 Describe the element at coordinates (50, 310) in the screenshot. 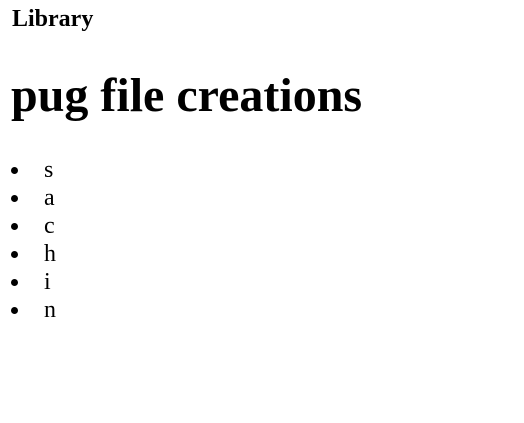

I see `list-item-label: n` at that location.